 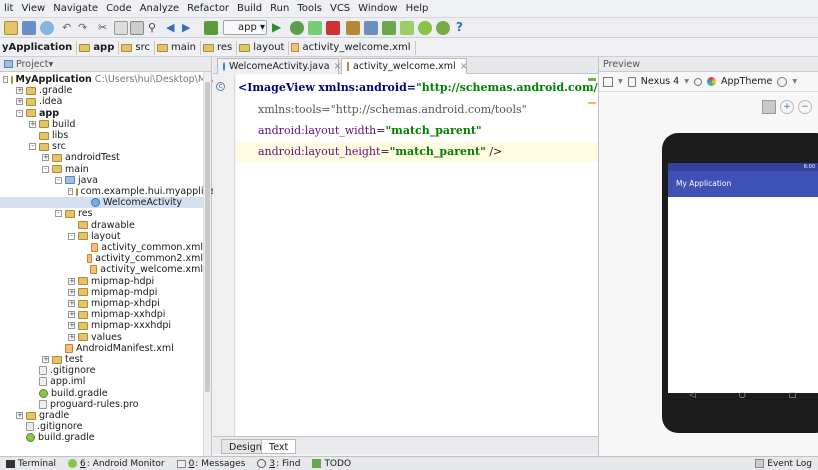 What do you see at coordinates (119, 8) in the screenshot?
I see `menu-code: Code` at bounding box center [119, 8].